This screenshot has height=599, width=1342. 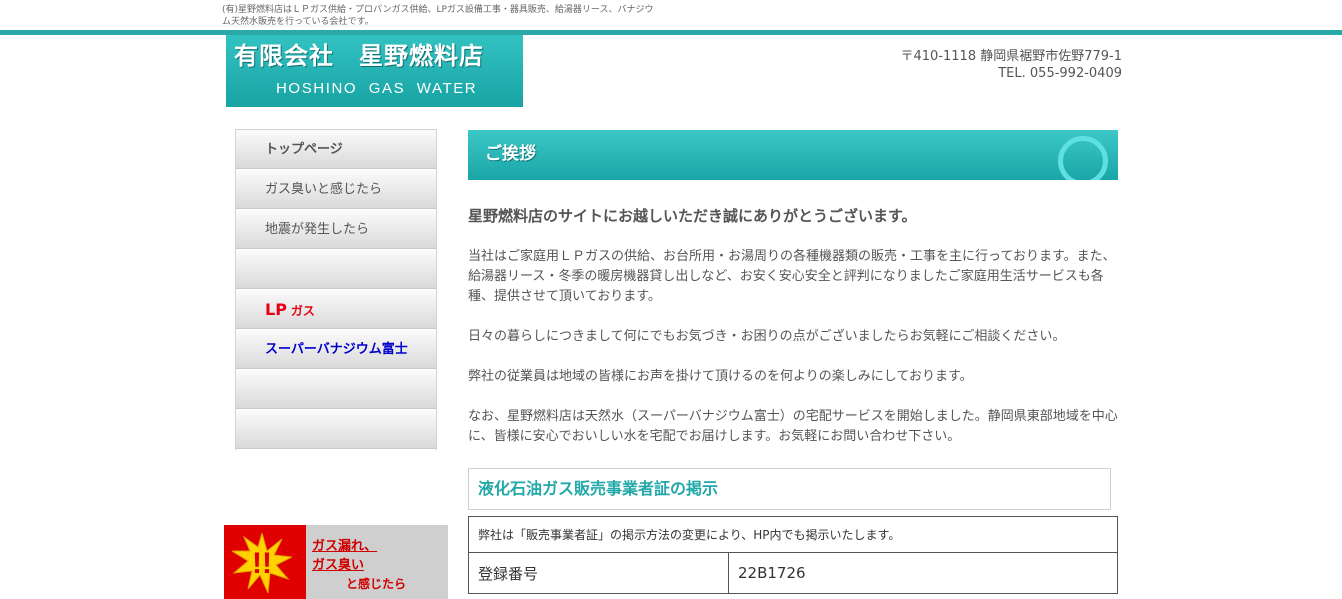 What do you see at coordinates (923, 573) in the screenshot?
I see `cert-row-value: 22B1726` at bounding box center [923, 573].